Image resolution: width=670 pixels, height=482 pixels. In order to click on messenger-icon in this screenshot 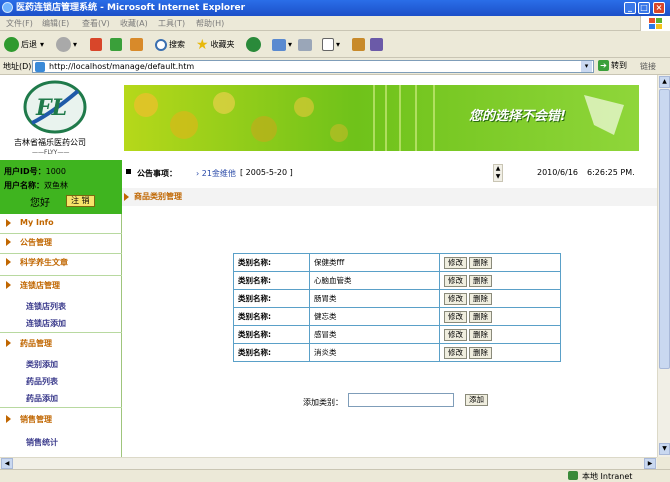, I will do `click(376, 44)`.